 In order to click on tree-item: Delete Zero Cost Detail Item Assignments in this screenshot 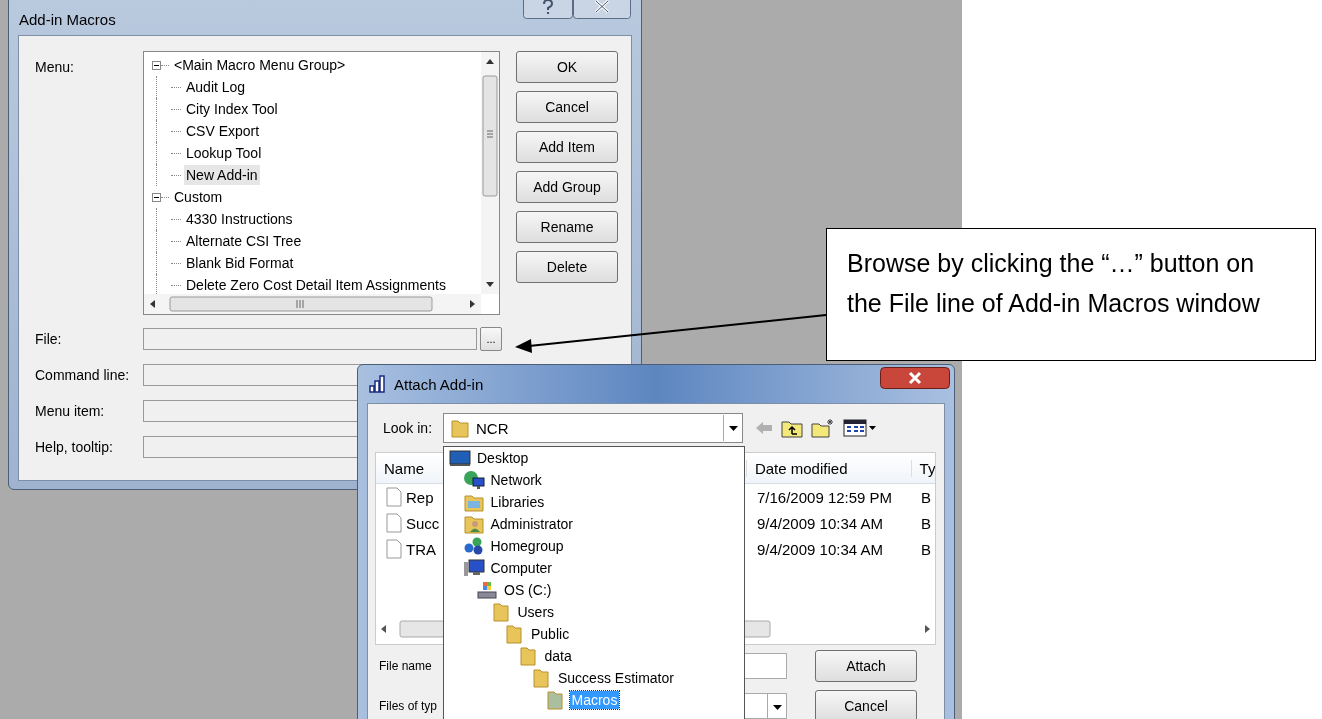, I will do `click(316, 284)`.